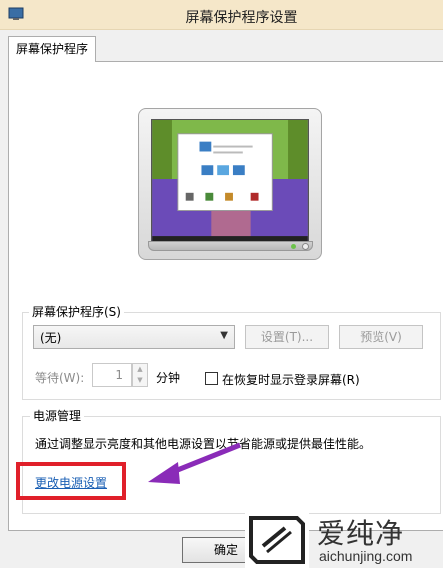 This screenshot has width=443, height=568. I want to click on screensaver-group-label: 屏幕保护程序(S), so click(76, 311).